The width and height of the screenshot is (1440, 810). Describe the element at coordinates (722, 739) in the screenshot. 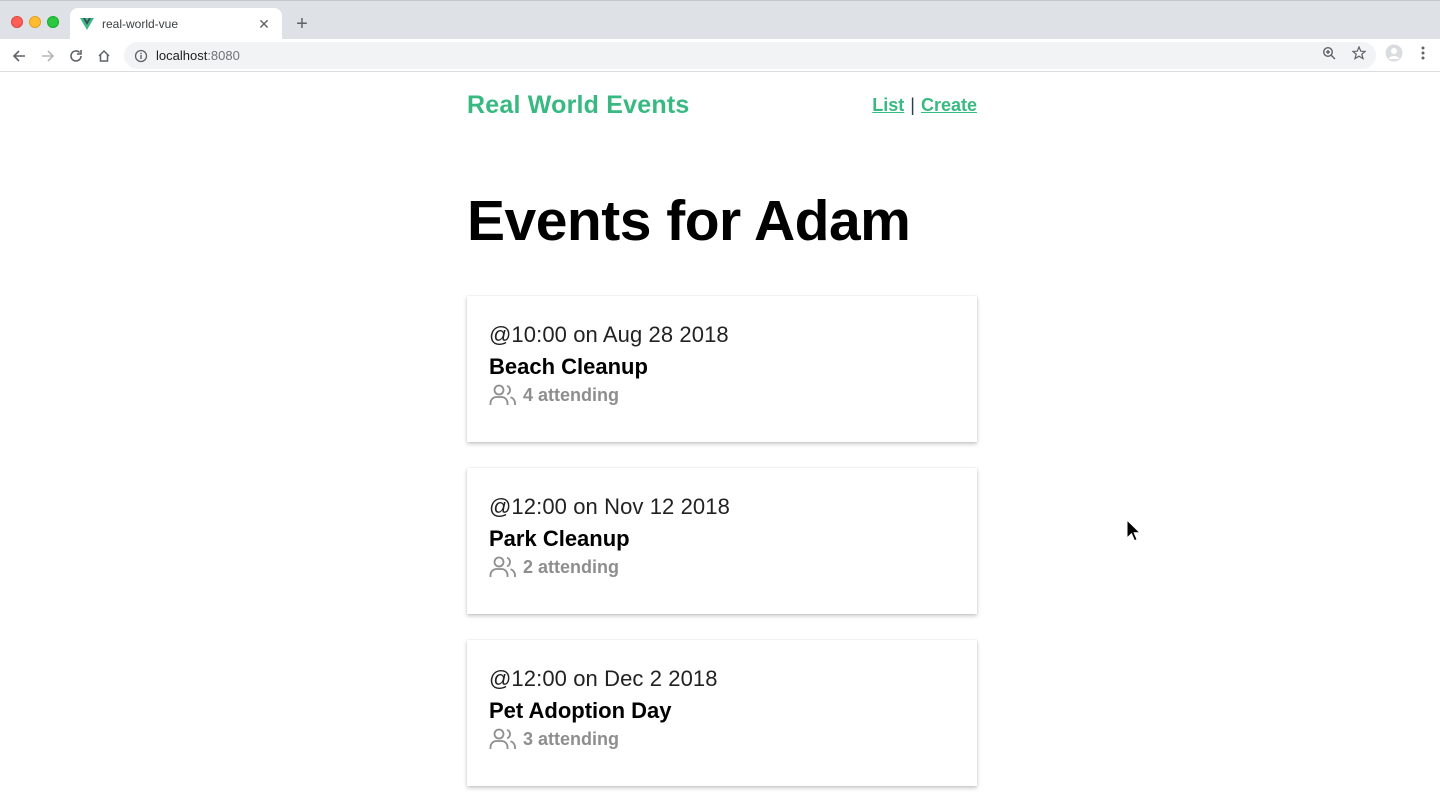

I see `event-attending: 3 attending` at that location.